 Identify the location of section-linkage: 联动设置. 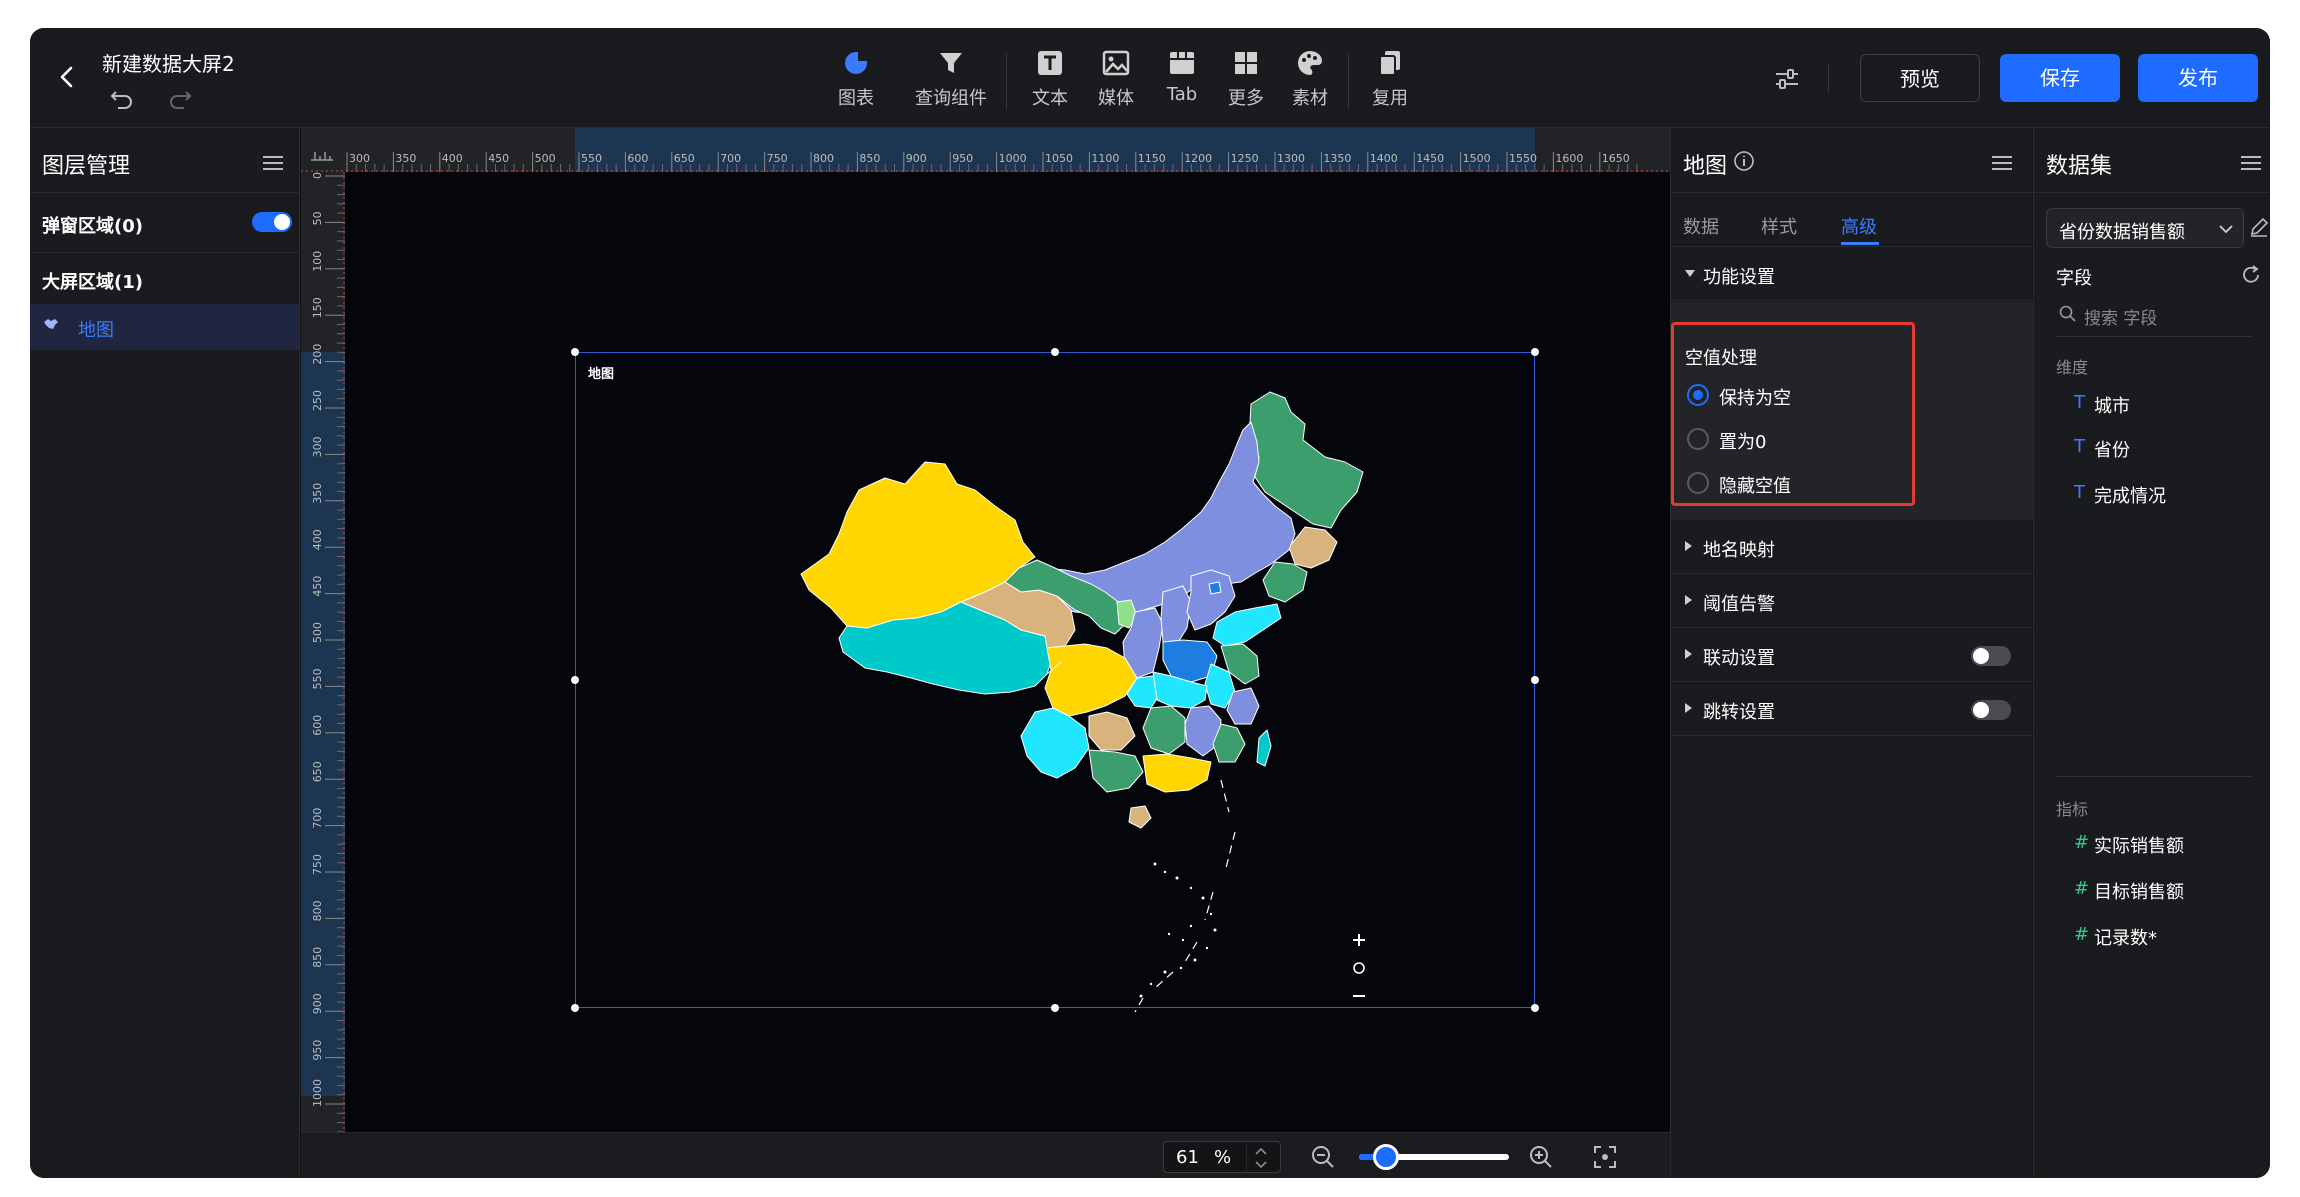
(1852, 655).